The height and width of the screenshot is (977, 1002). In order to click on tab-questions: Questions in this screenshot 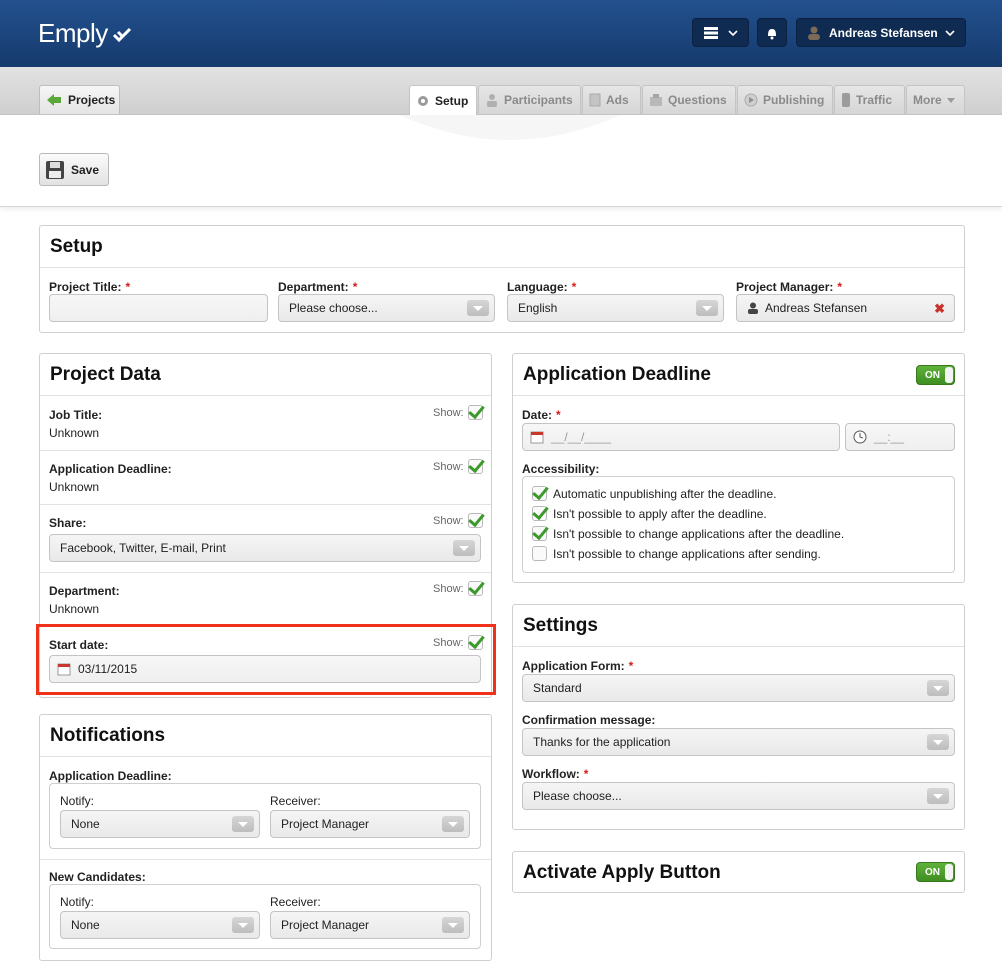, I will do `click(689, 99)`.